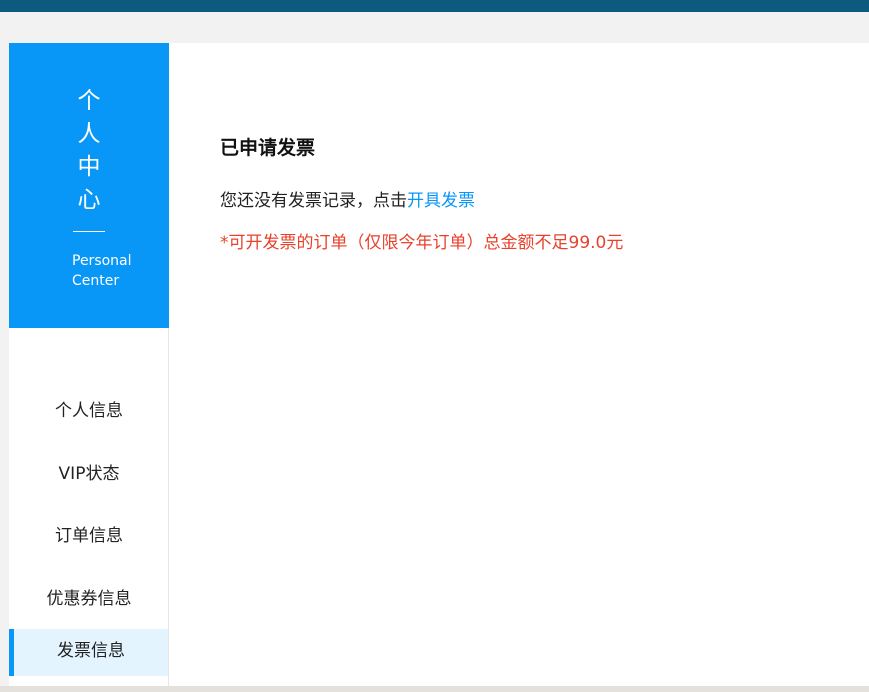 This screenshot has height=692, width=869. What do you see at coordinates (96, 281) in the screenshot?
I see `subtitle-line: Center` at bounding box center [96, 281].